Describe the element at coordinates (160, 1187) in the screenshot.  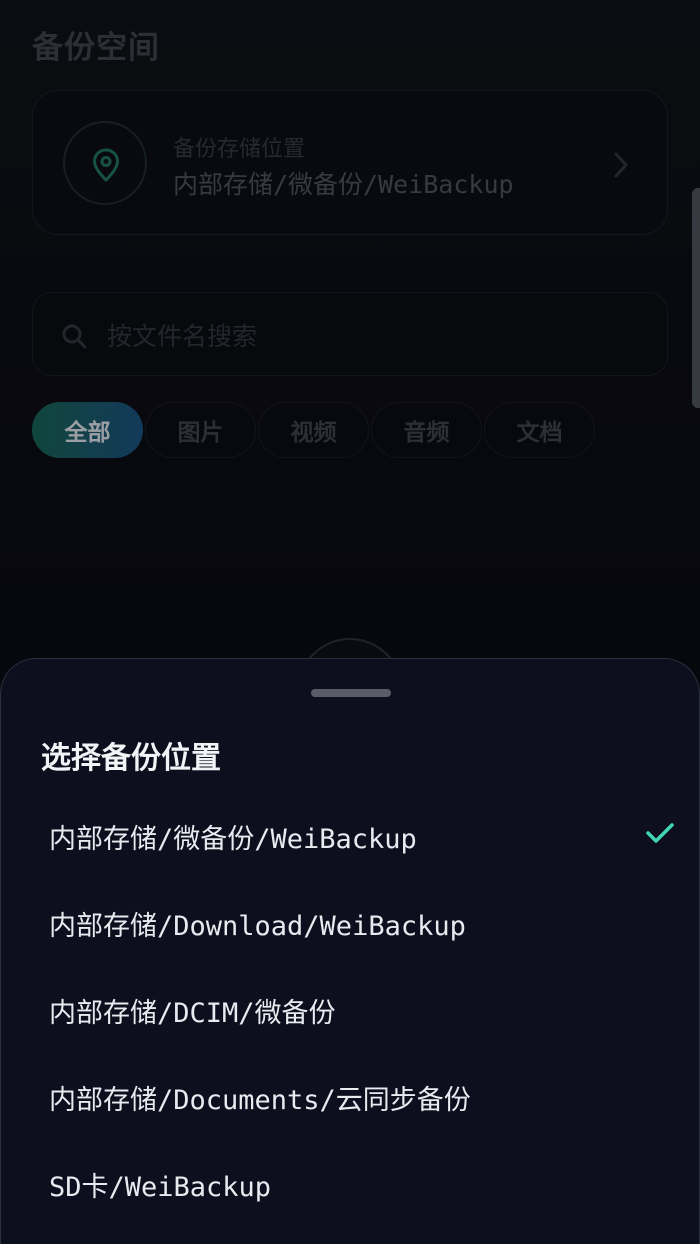
I see `location-option-label: SD卡/WeiBackup` at that location.